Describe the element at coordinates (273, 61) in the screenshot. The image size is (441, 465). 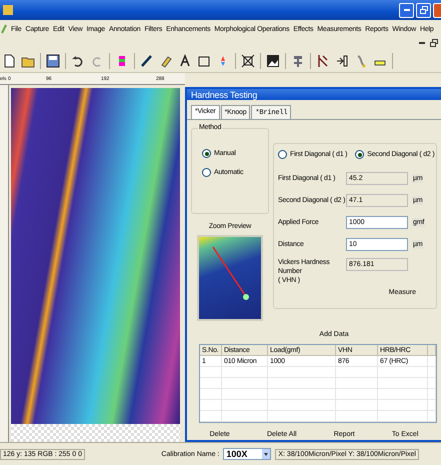
I see `image-icon` at that location.